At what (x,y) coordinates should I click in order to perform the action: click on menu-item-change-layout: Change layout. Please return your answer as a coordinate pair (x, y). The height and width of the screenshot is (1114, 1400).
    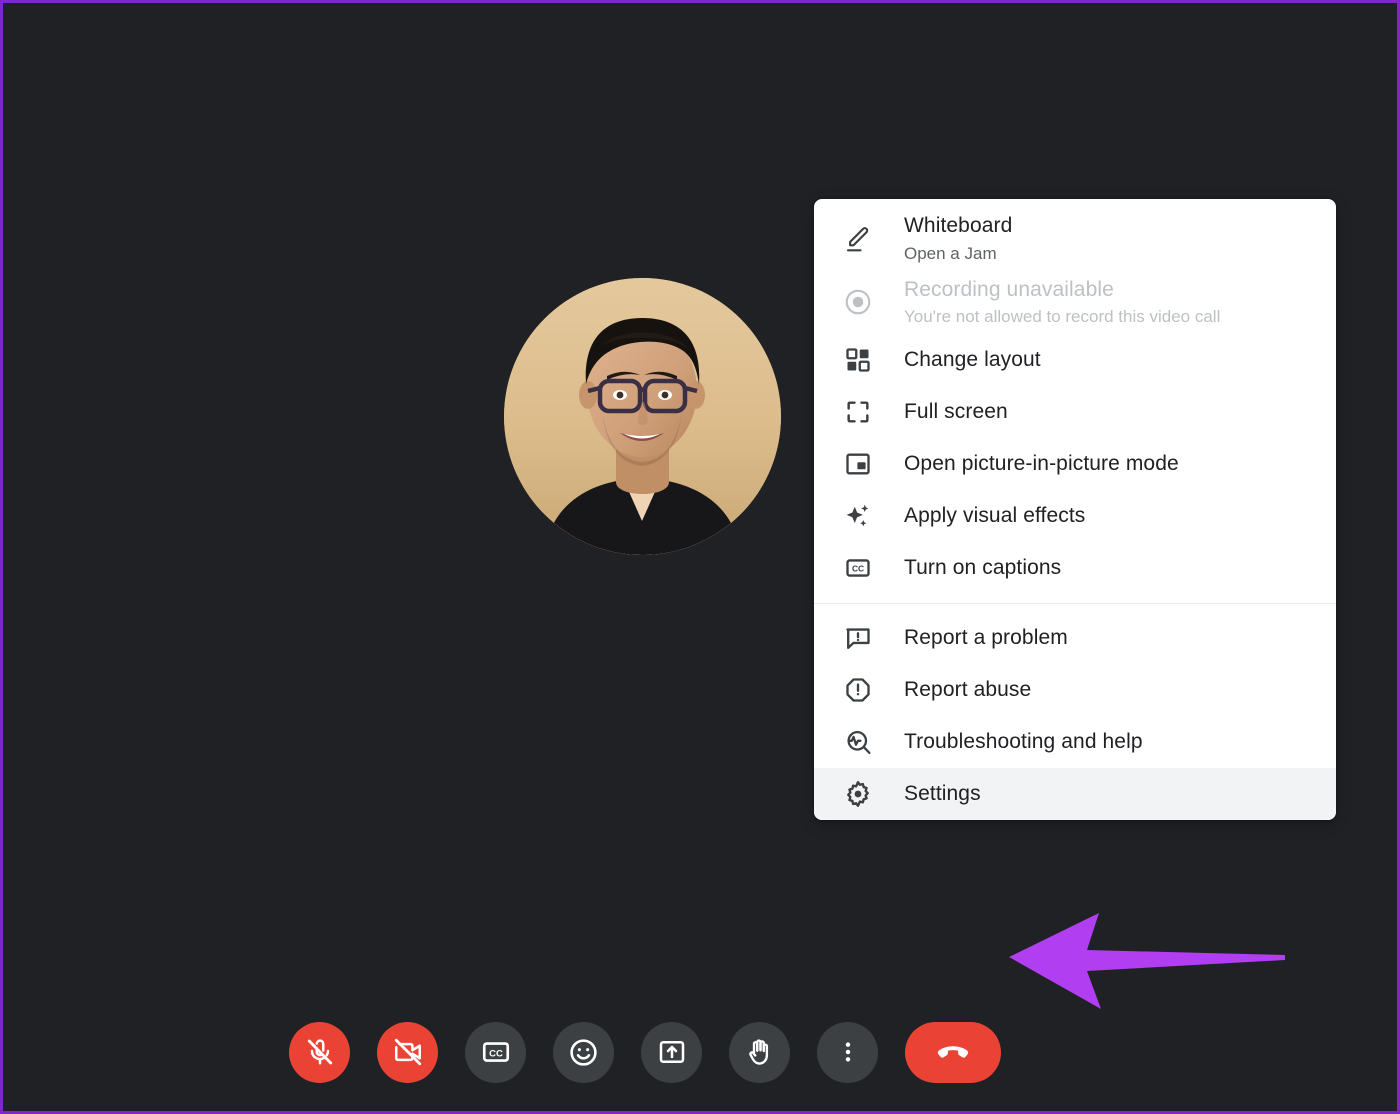
    Looking at the image, I should click on (1075, 360).